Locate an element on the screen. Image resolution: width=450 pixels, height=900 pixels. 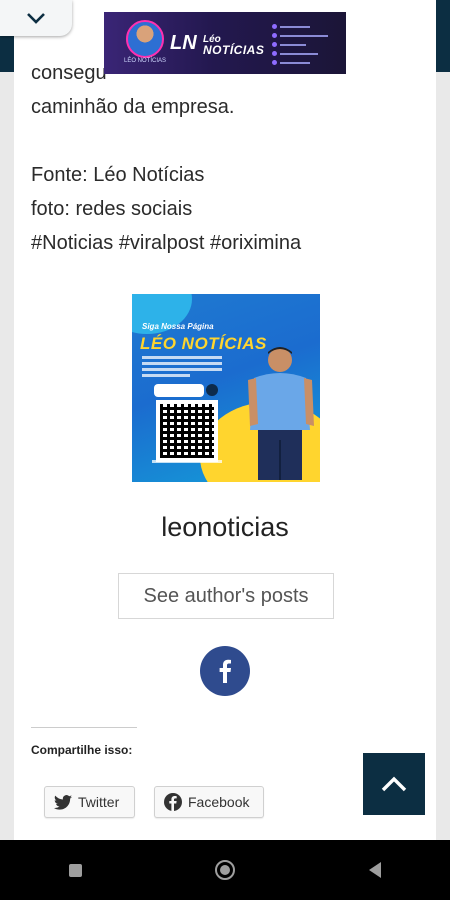
system-navigation-bar is located at coordinates (225, 870).